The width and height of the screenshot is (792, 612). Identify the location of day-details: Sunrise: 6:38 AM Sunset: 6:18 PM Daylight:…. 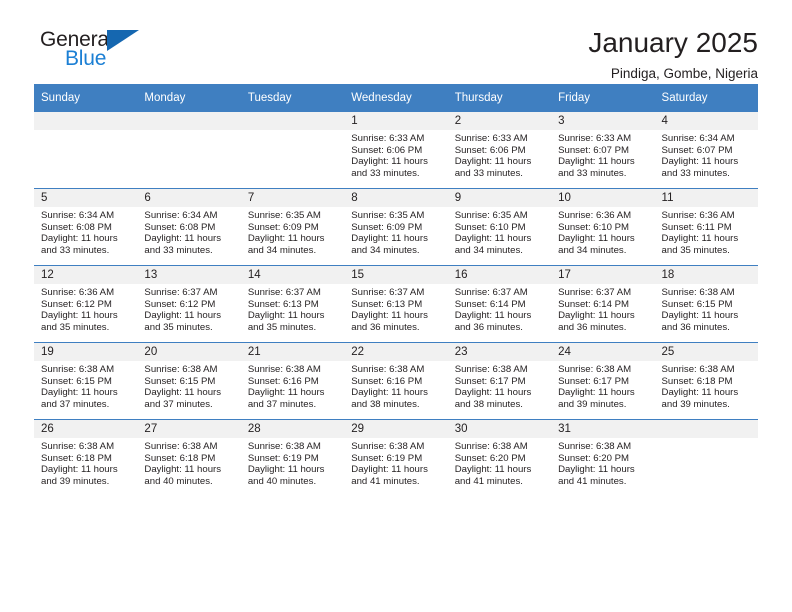
(706, 385).